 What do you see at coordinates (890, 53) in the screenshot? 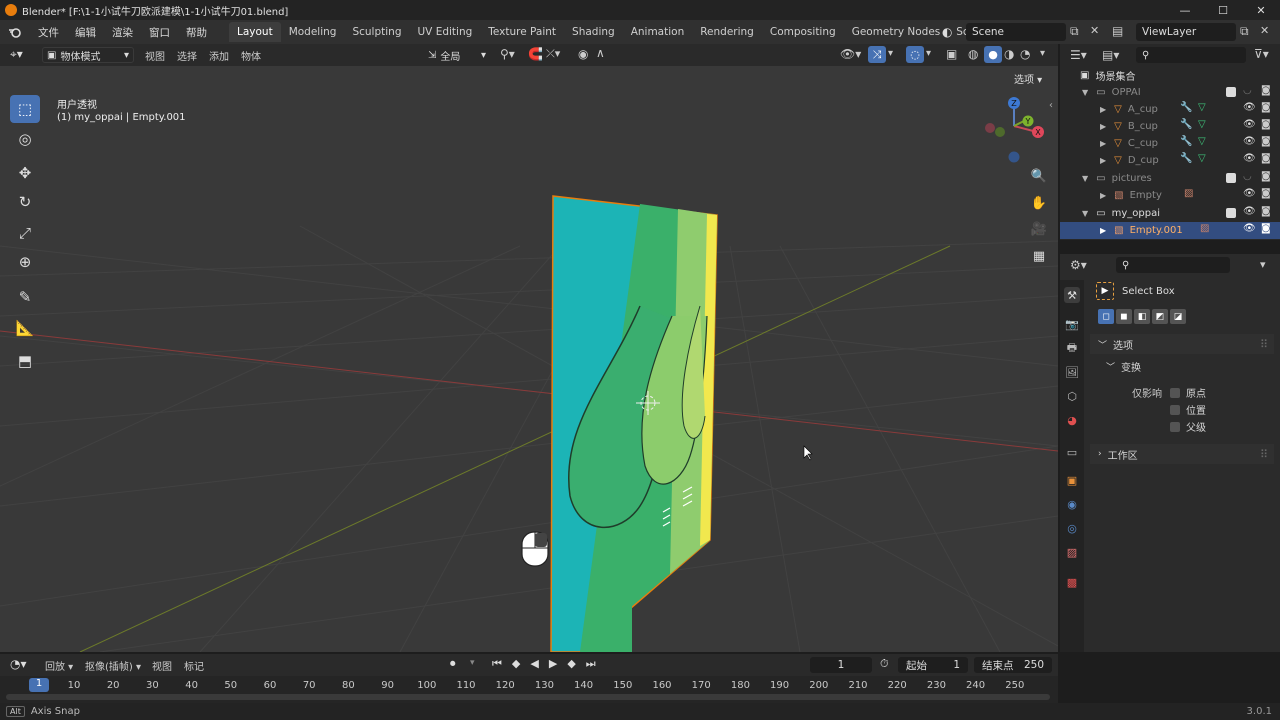
I see `gizmo-dropdown-icon: ▾` at bounding box center [890, 53].